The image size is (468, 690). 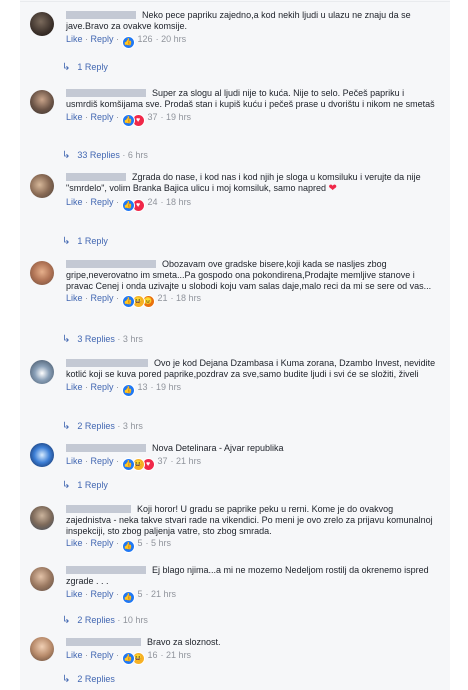 What do you see at coordinates (105, 620) in the screenshot?
I see `view-replies-link: ↳ 2 Replies · 10 hrs` at bounding box center [105, 620].